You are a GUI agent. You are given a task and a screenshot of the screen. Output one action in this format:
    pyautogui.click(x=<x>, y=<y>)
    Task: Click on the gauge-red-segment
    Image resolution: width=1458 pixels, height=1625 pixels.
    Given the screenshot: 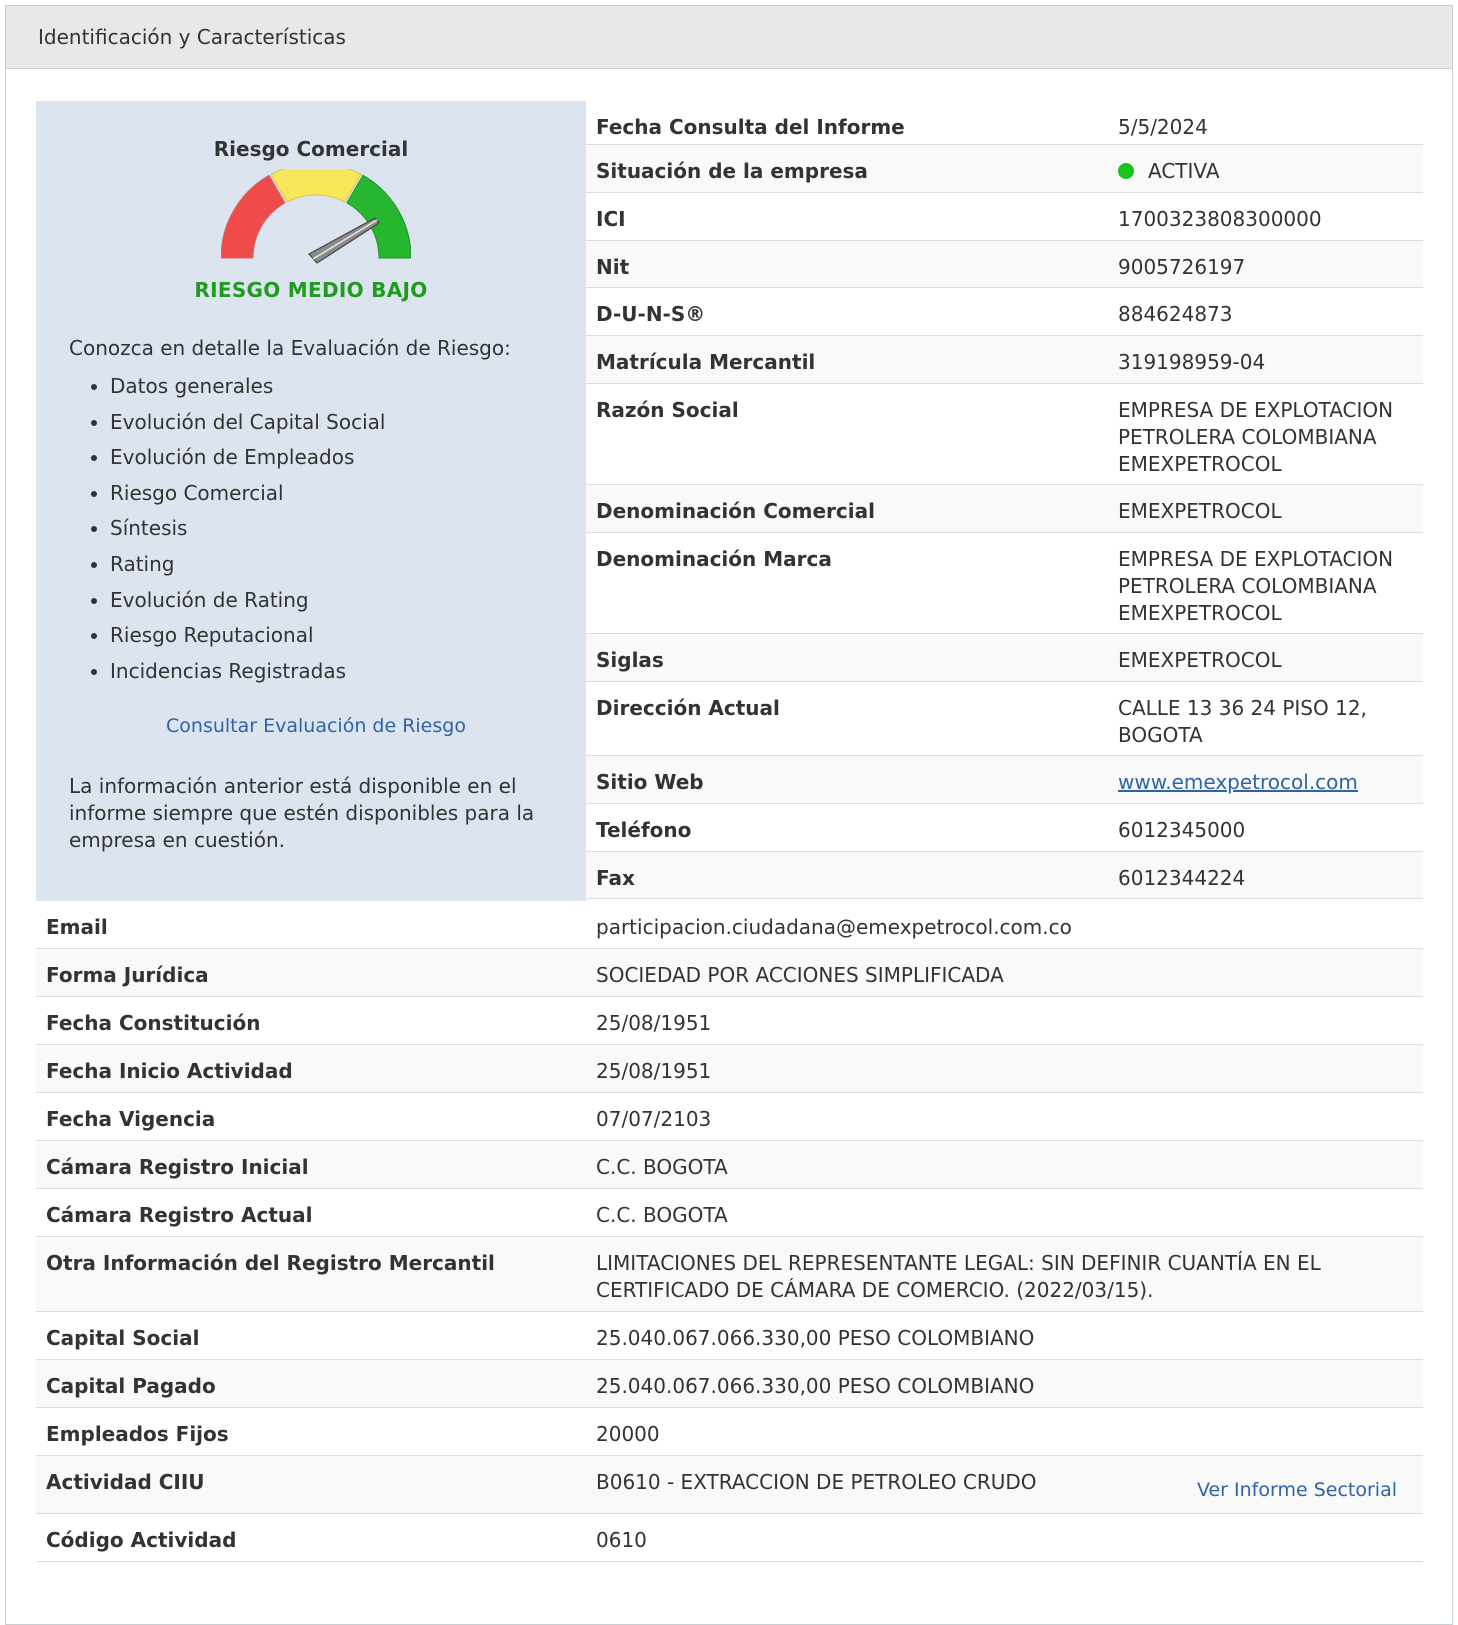 What is the action you would take?
    pyautogui.click(x=253, y=216)
    